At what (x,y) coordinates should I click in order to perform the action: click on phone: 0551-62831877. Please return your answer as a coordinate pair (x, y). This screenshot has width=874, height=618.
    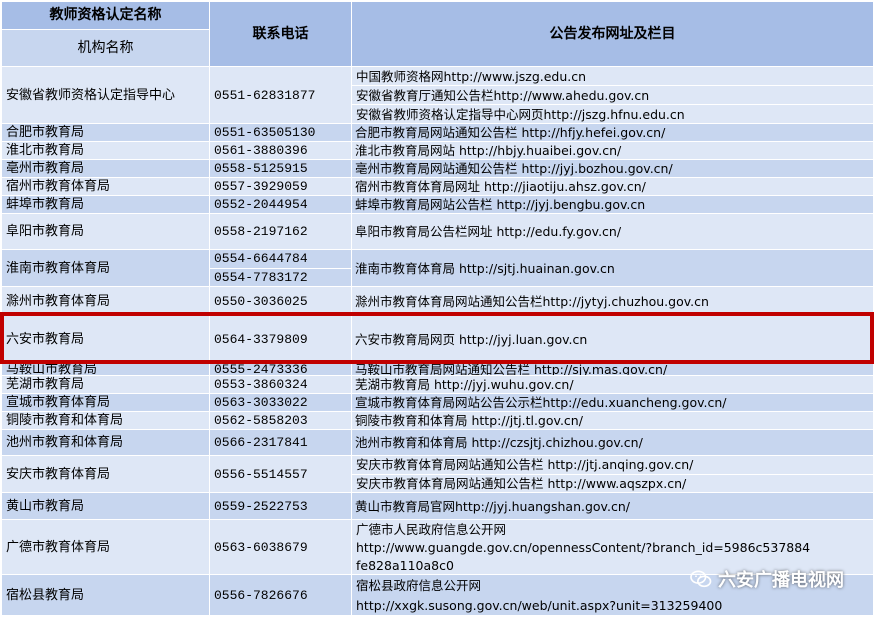
    Looking at the image, I should click on (280, 95).